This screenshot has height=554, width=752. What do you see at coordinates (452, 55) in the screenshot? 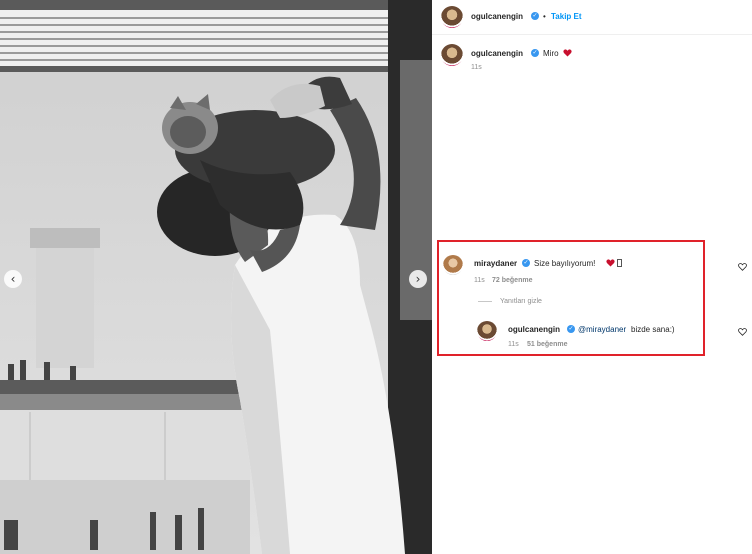
I see `caption-avatar` at bounding box center [452, 55].